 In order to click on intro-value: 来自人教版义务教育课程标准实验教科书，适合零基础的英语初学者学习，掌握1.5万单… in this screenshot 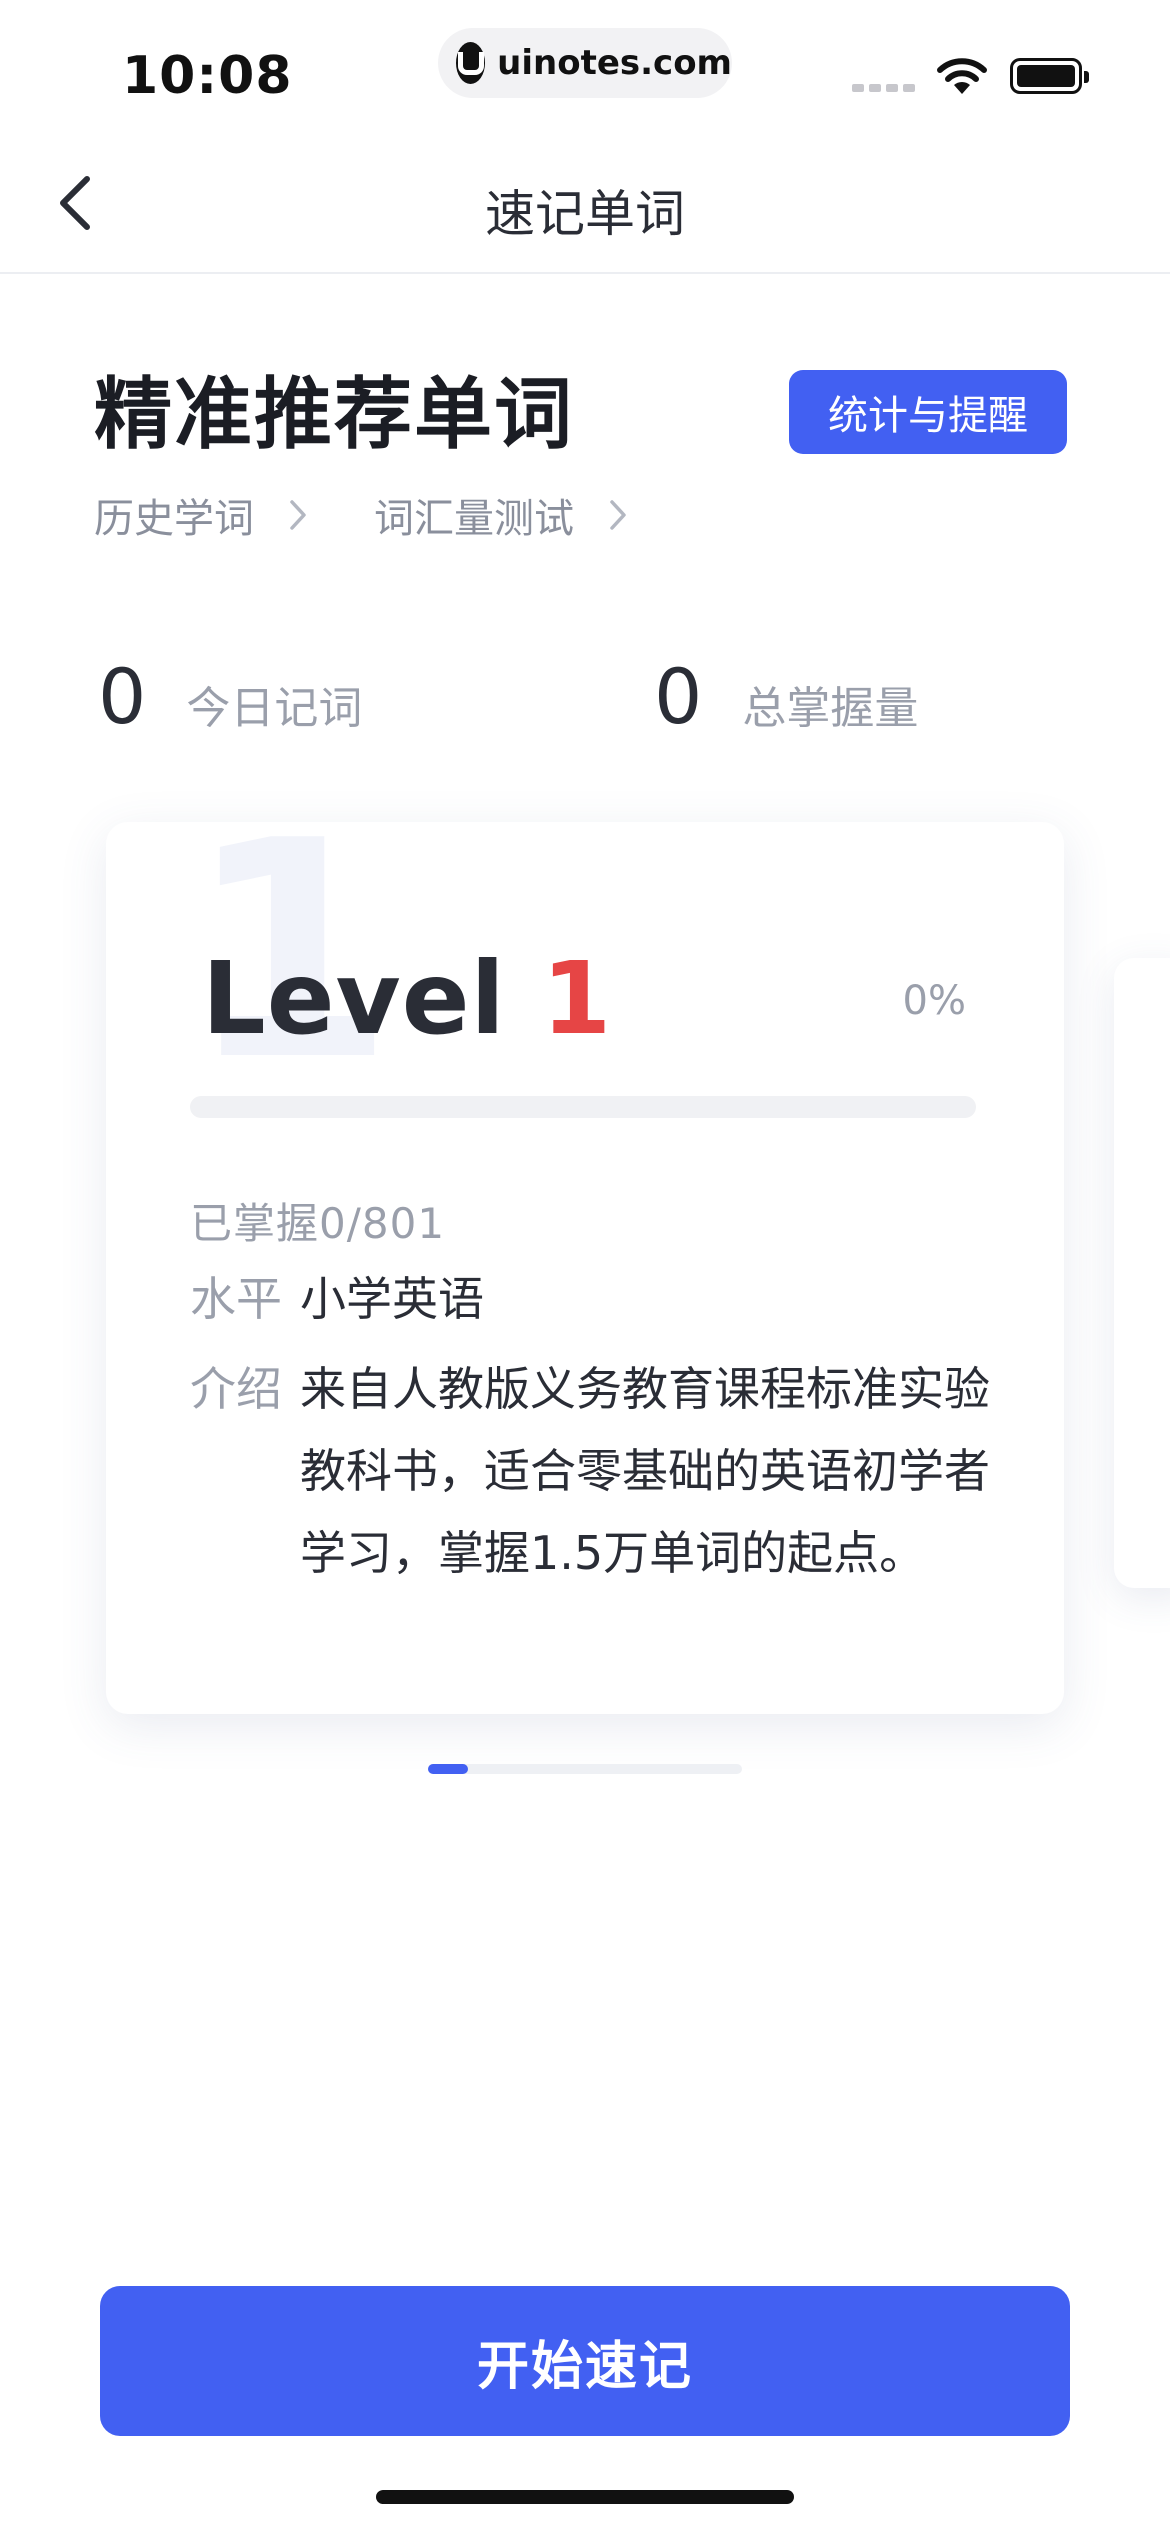, I will do `click(645, 1471)`.